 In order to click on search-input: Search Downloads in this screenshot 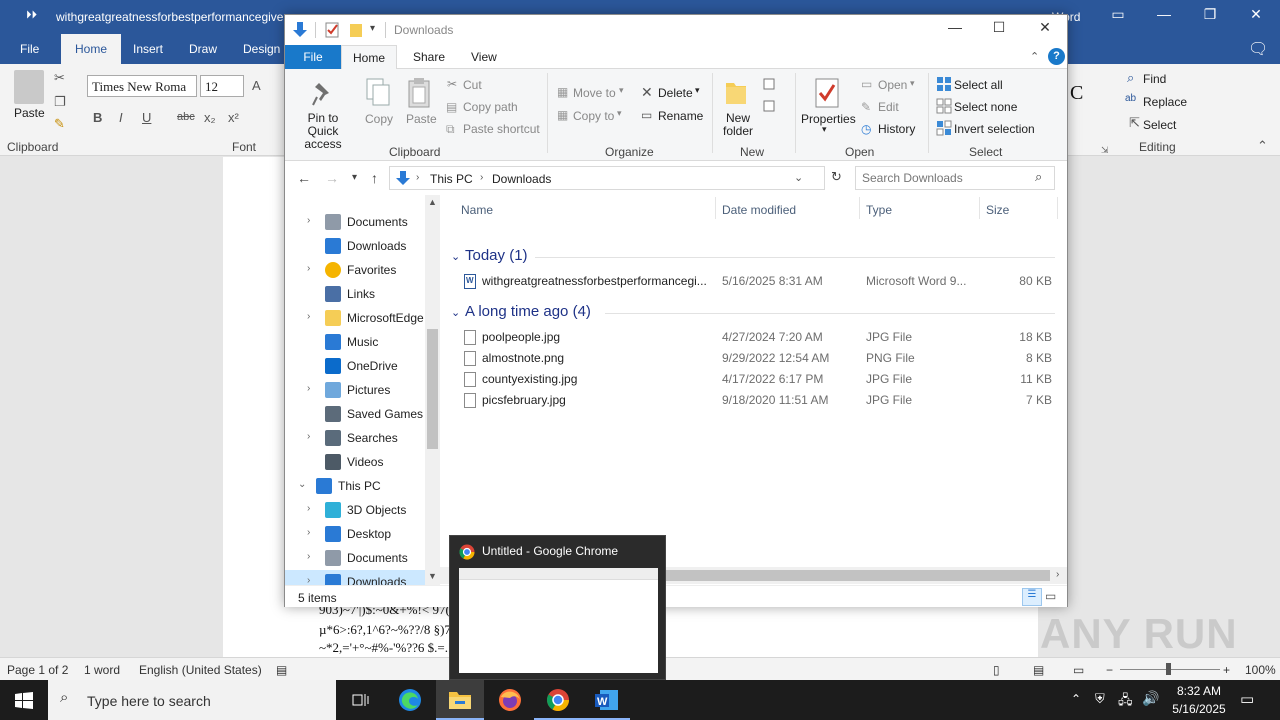, I will do `click(955, 178)`.